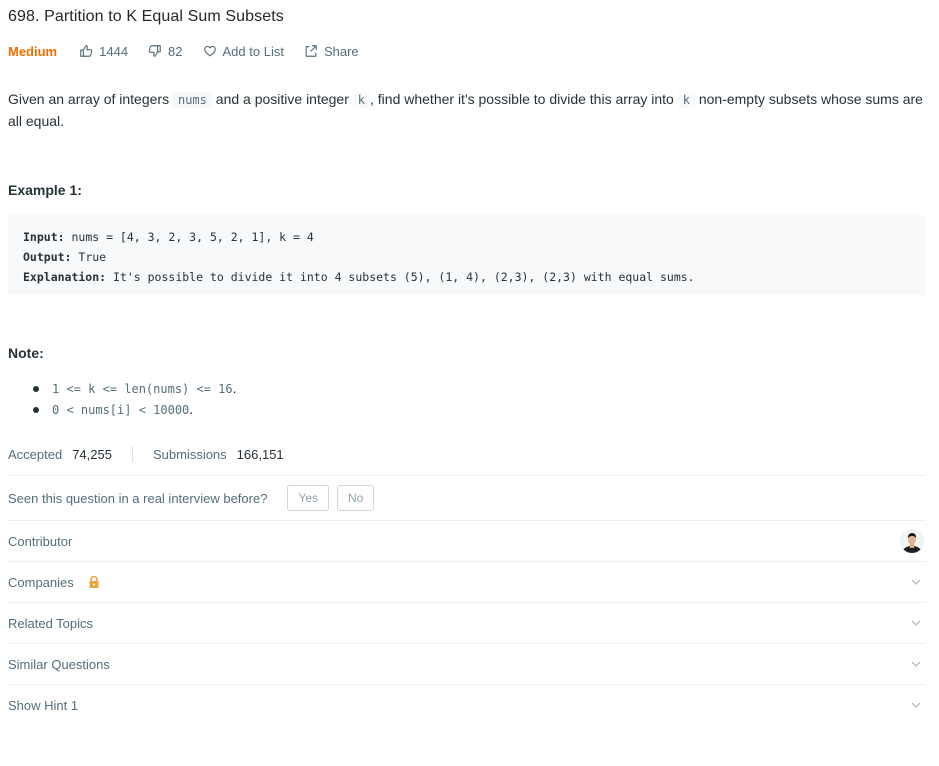 This screenshot has width=939, height=766. What do you see at coordinates (94, 581) in the screenshot?
I see `lock-icon` at bounding box center [94, 581].